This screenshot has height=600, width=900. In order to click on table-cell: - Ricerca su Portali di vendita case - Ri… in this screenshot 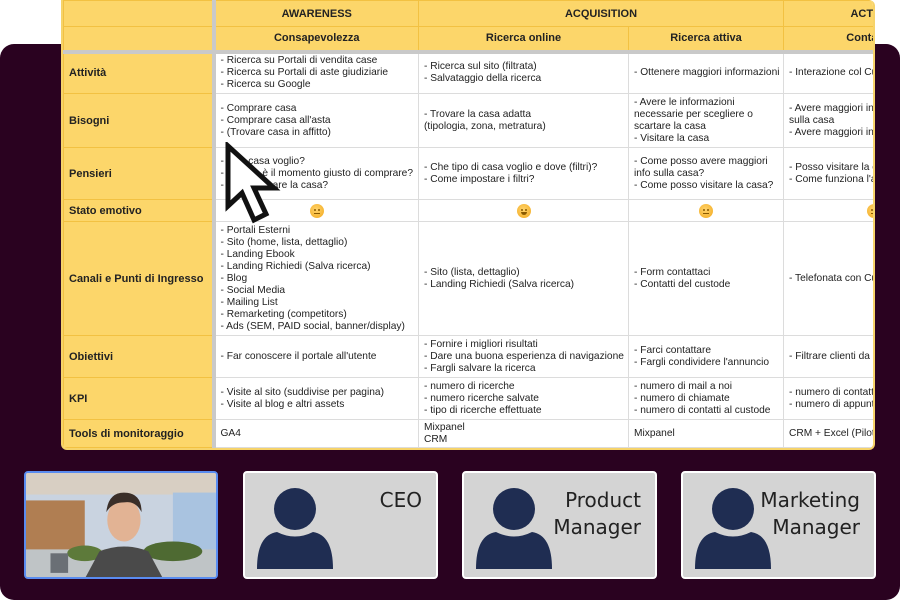, I will do `click(316, 72)`.